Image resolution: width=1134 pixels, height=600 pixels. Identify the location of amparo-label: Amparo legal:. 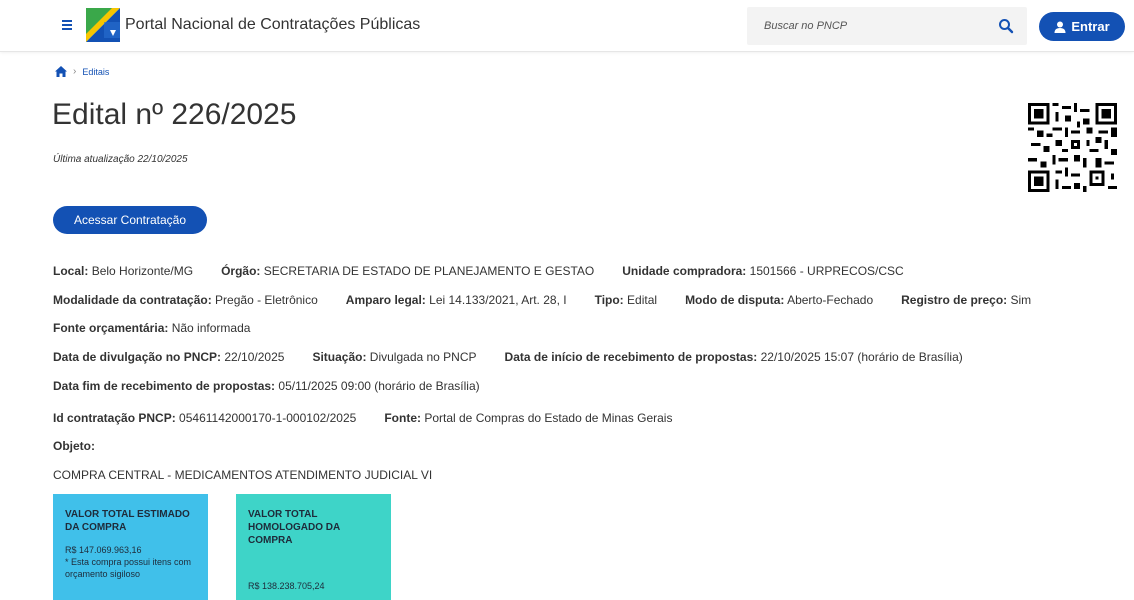
(385, 300).